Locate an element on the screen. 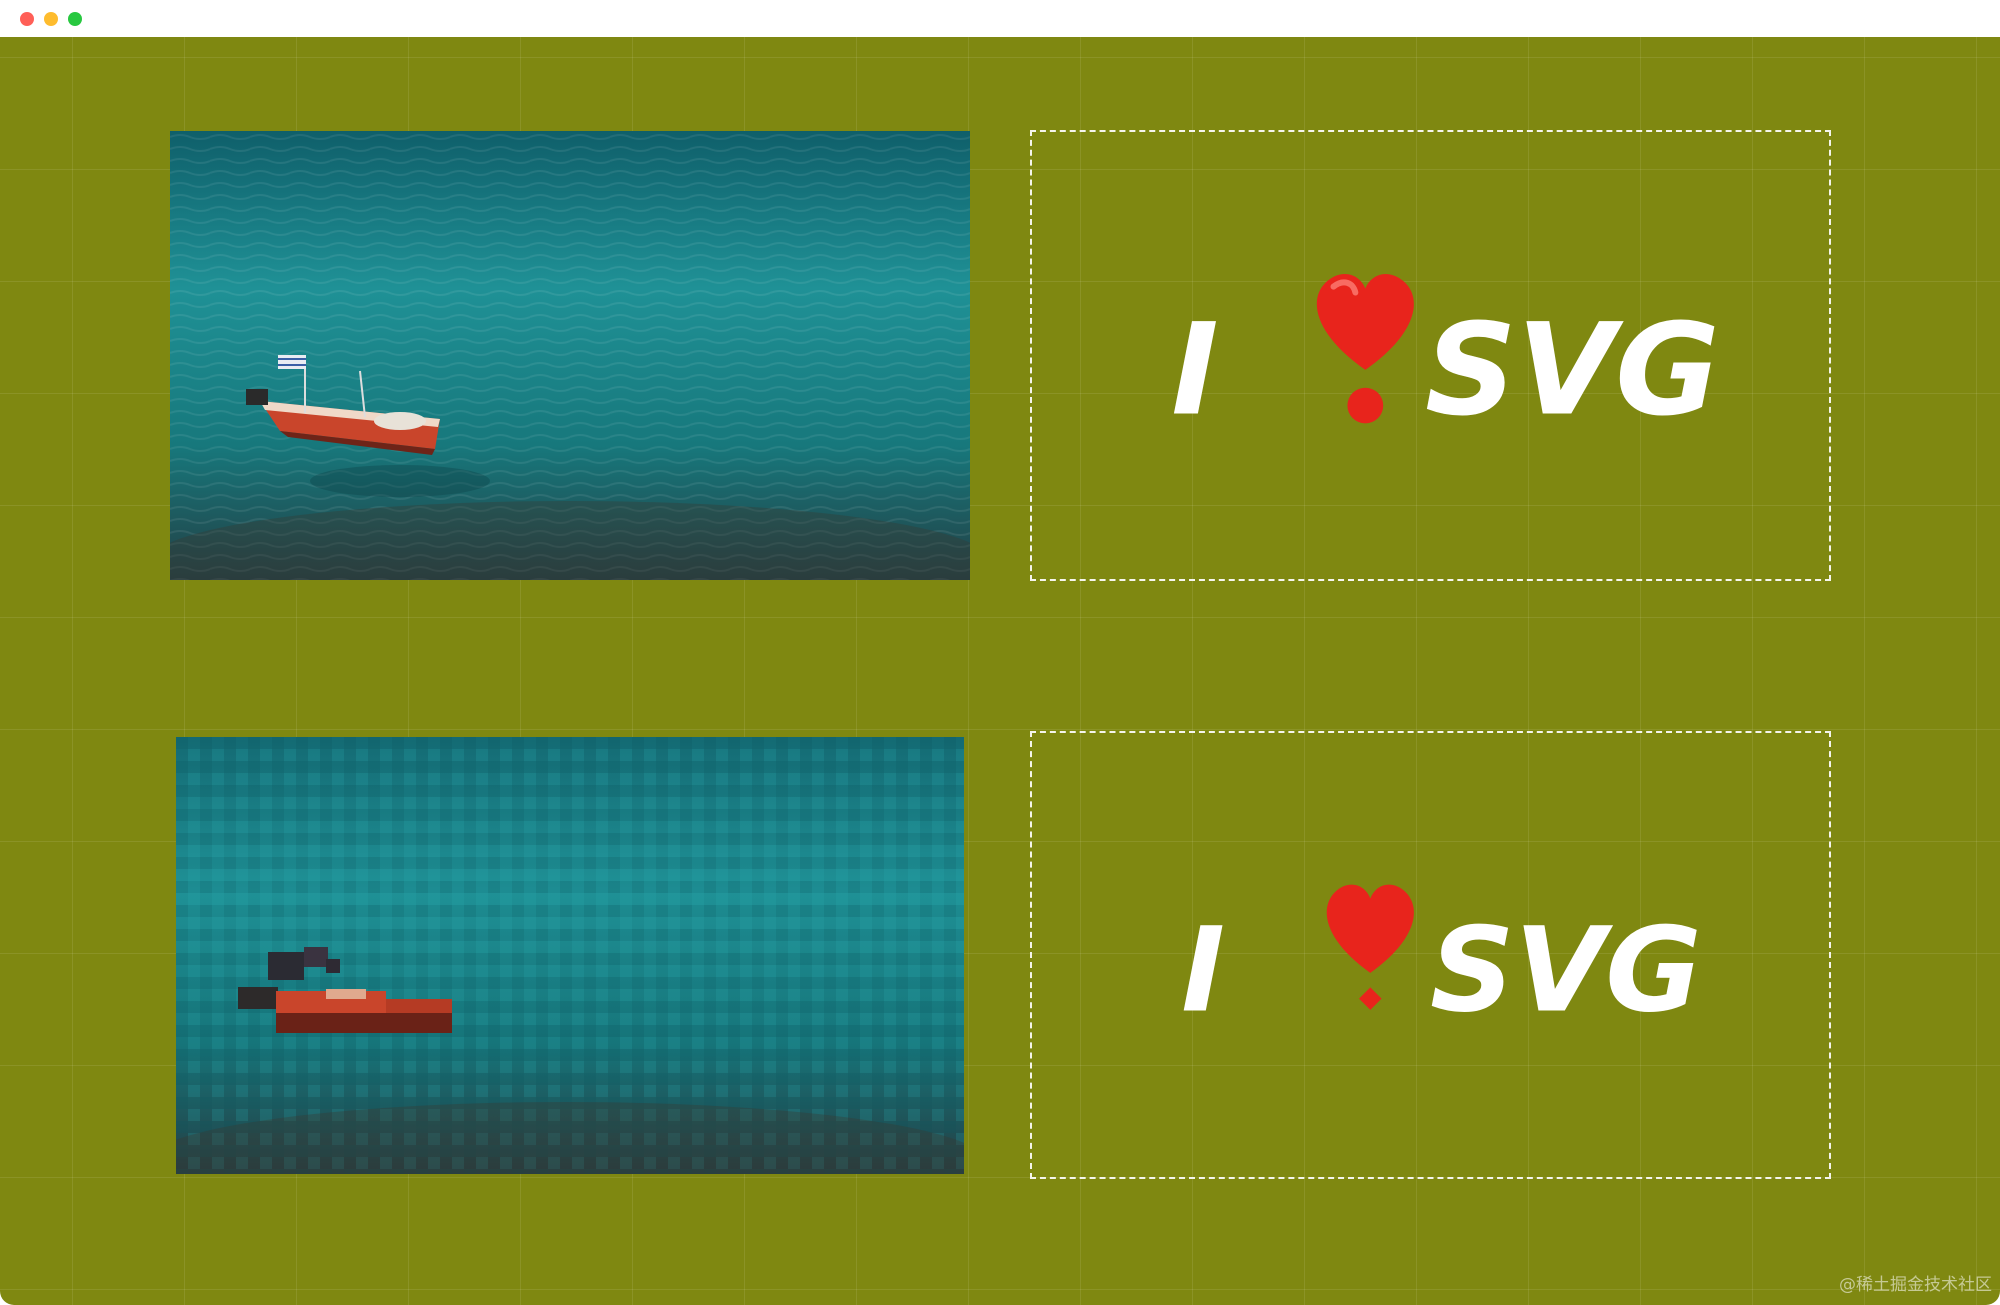  love-svg-graphic-filtered: I SVG is located at coordinates (1441, 961).